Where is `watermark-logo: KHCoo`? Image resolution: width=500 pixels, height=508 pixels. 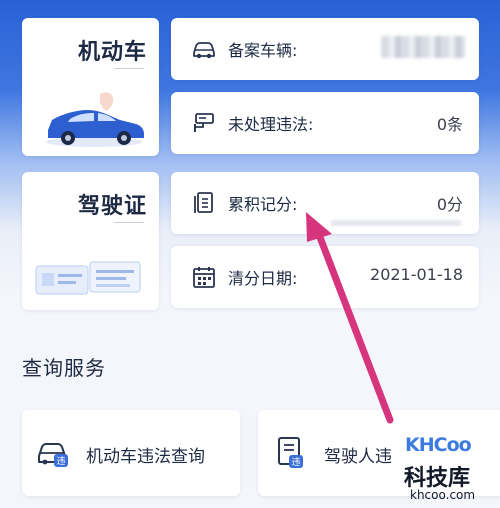 watermark-logo: KHCoo is located at coordinates (438, 445).